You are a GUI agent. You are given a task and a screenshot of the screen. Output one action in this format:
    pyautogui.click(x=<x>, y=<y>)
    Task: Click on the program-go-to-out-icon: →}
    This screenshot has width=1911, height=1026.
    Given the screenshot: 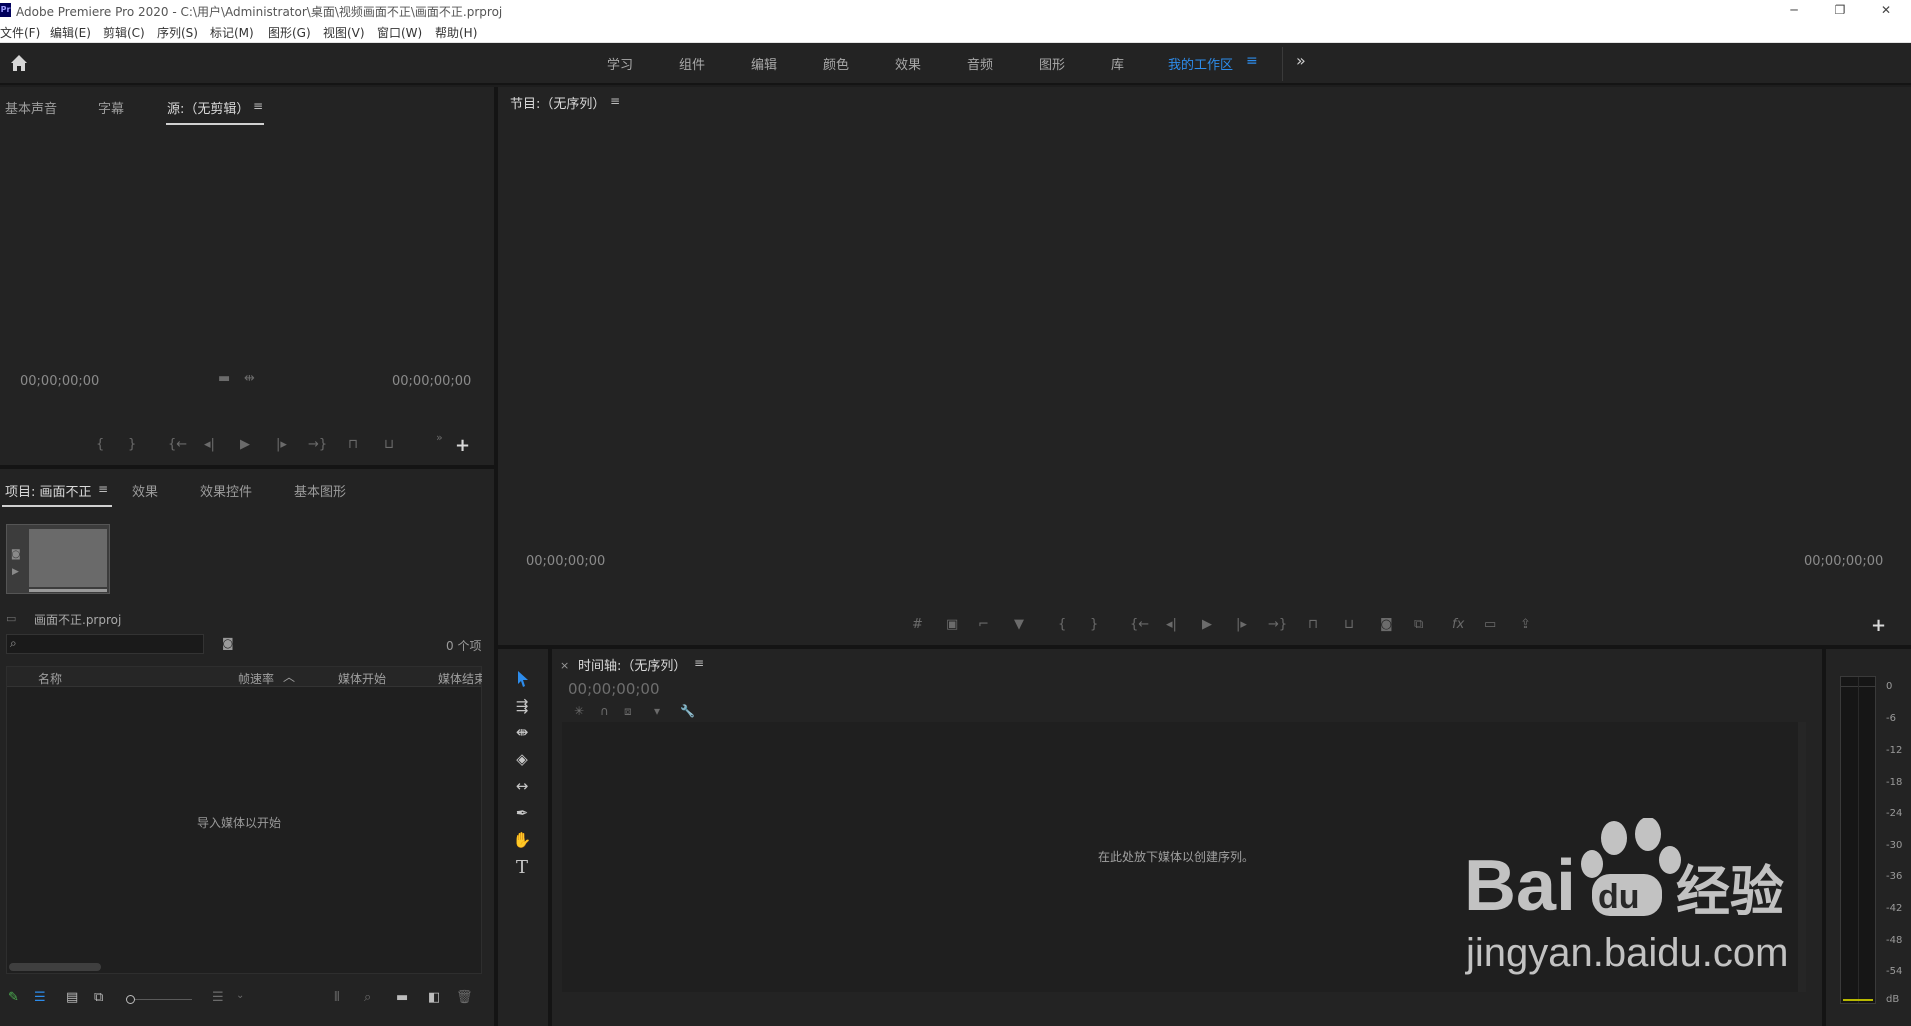 What is the action you would take?
    pyautogui.click(x=1277, y=624)
    